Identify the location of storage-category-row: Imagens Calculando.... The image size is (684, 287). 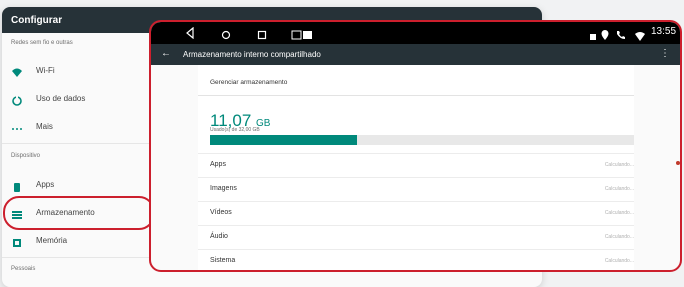
(422, 188).